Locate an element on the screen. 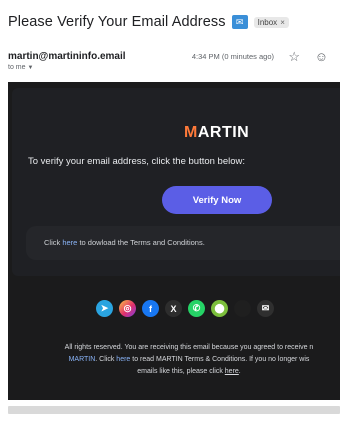 The height and width of the screenshot is (447, 340). recipients-text: to me is located at coordinates (17, 67).